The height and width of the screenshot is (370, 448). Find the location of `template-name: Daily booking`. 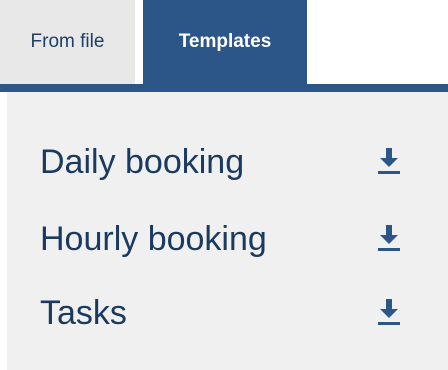

template-name: Daily booking is located at coordinates (142, 162).